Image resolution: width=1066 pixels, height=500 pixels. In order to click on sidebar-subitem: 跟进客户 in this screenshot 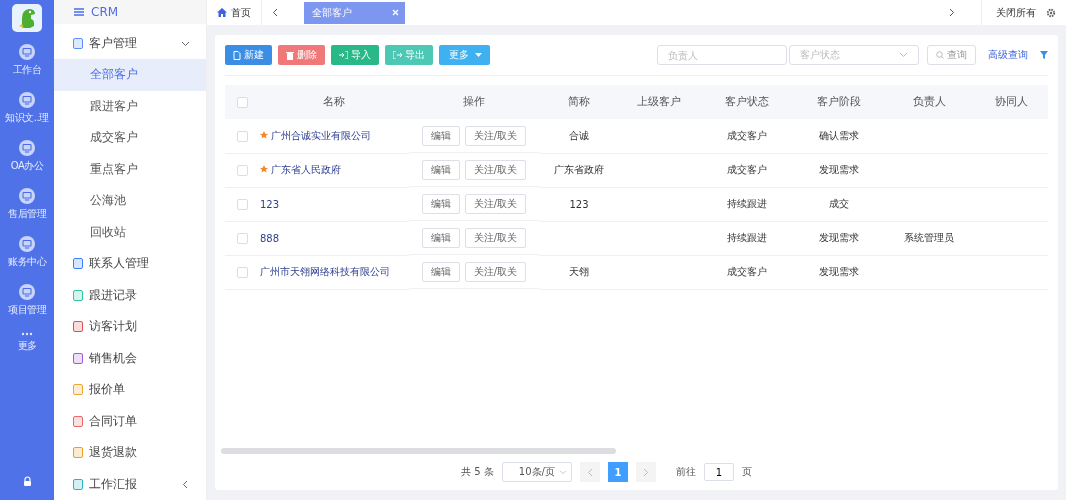, I will do `click(130, 106)`.